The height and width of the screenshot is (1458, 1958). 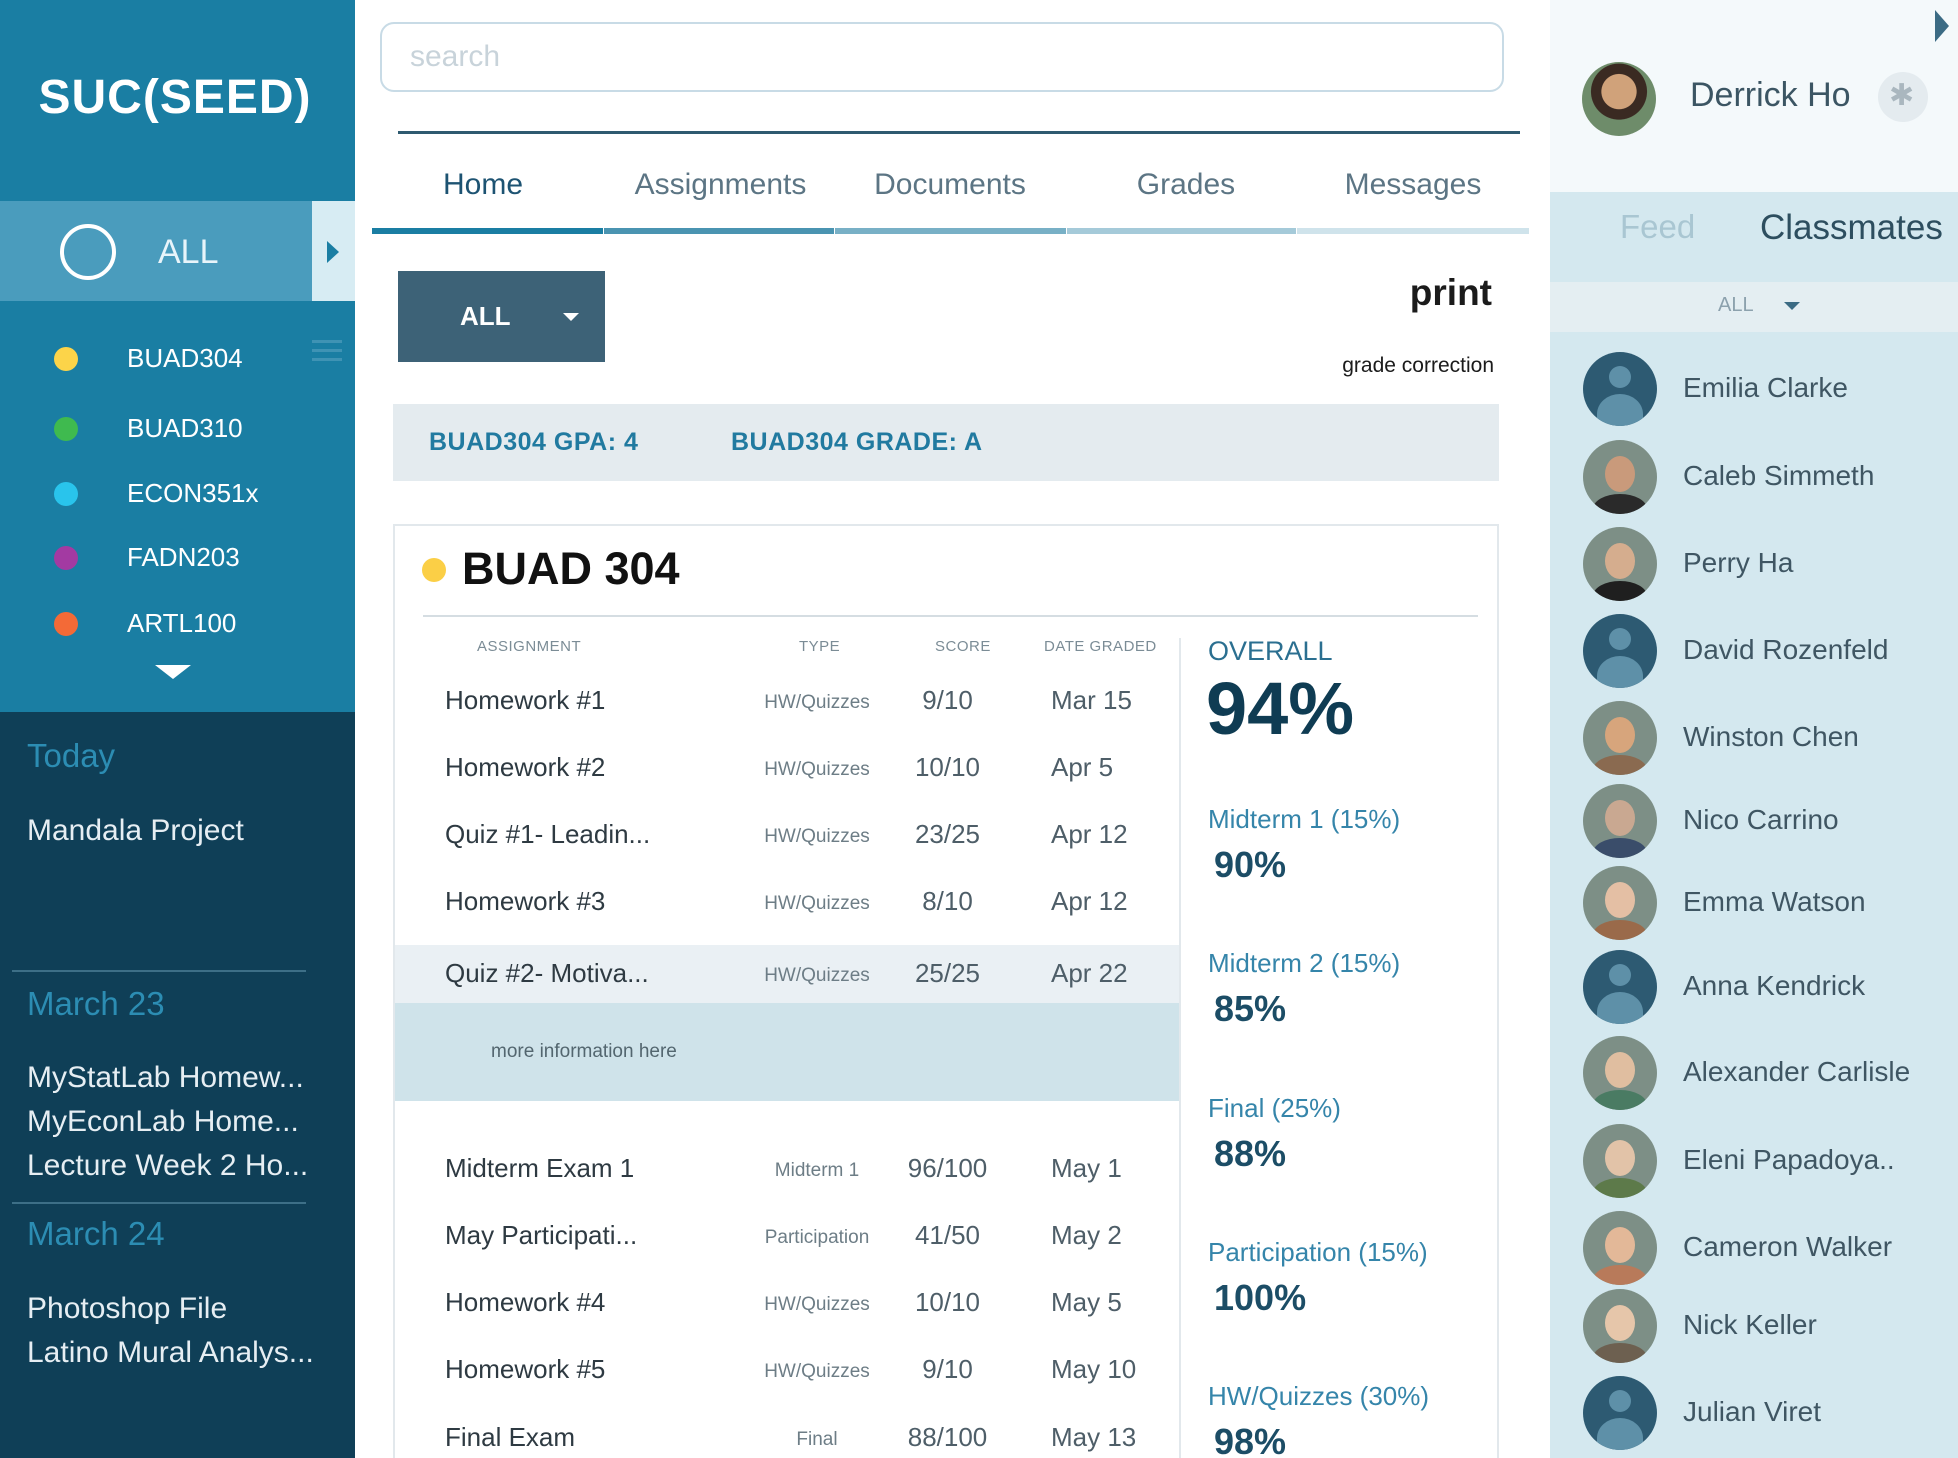 I want to click on course-filter-dropdown: ALL, so click(x=501, y=316).